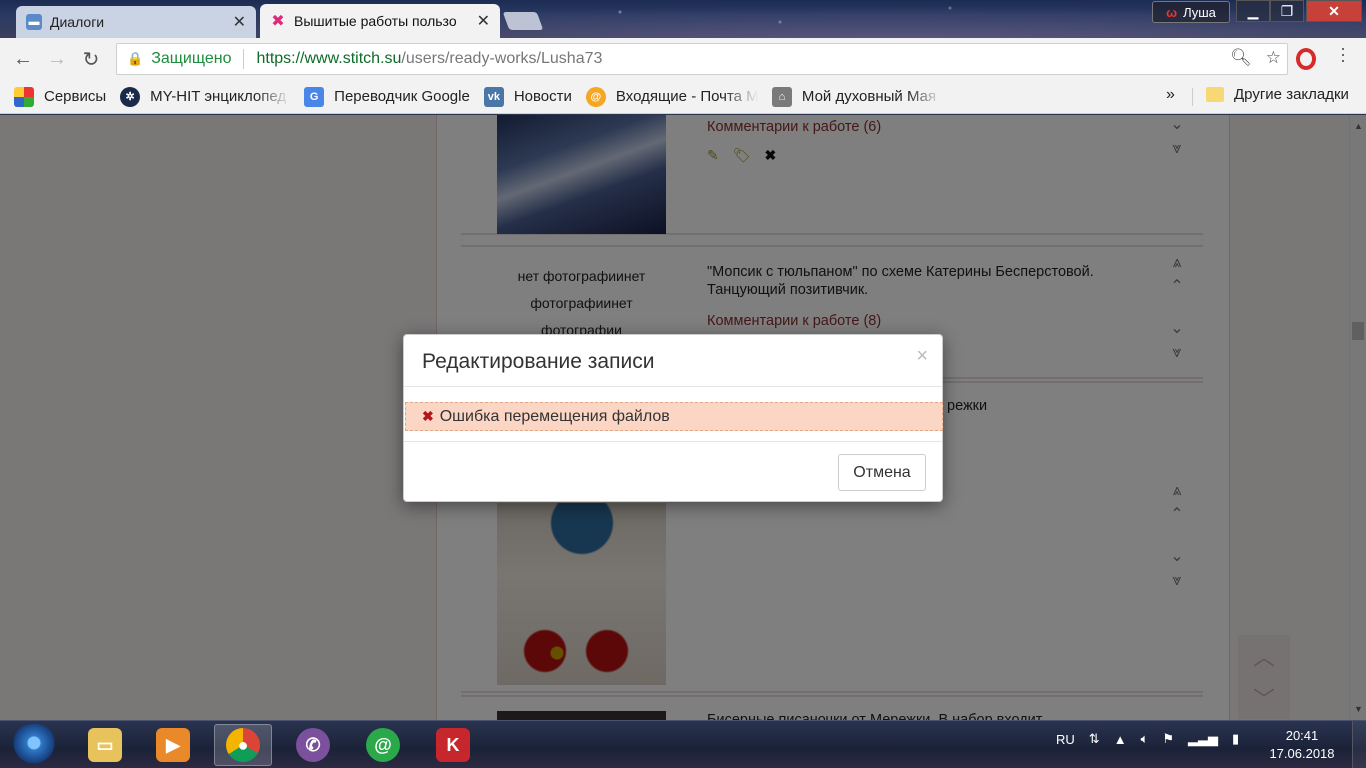 The image size is (1366, 768). Describe the element at coordinates (1215, 94) in the screenshot. I see `folder-icon` at that location.